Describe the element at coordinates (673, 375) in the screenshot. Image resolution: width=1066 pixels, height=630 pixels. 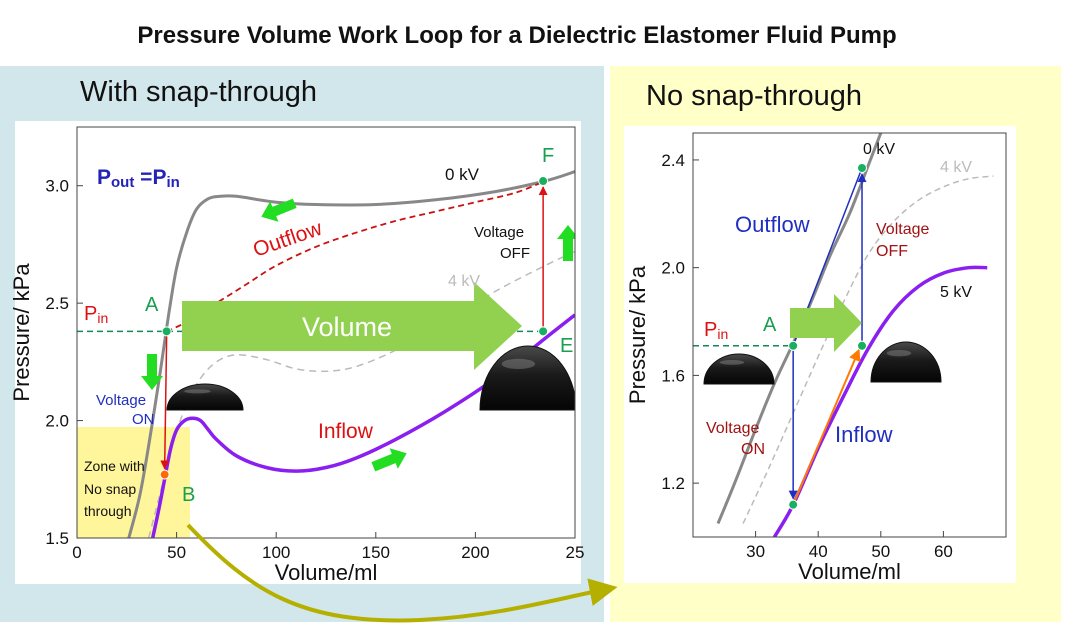
I see `y-tick-label: 1.6` at that location.